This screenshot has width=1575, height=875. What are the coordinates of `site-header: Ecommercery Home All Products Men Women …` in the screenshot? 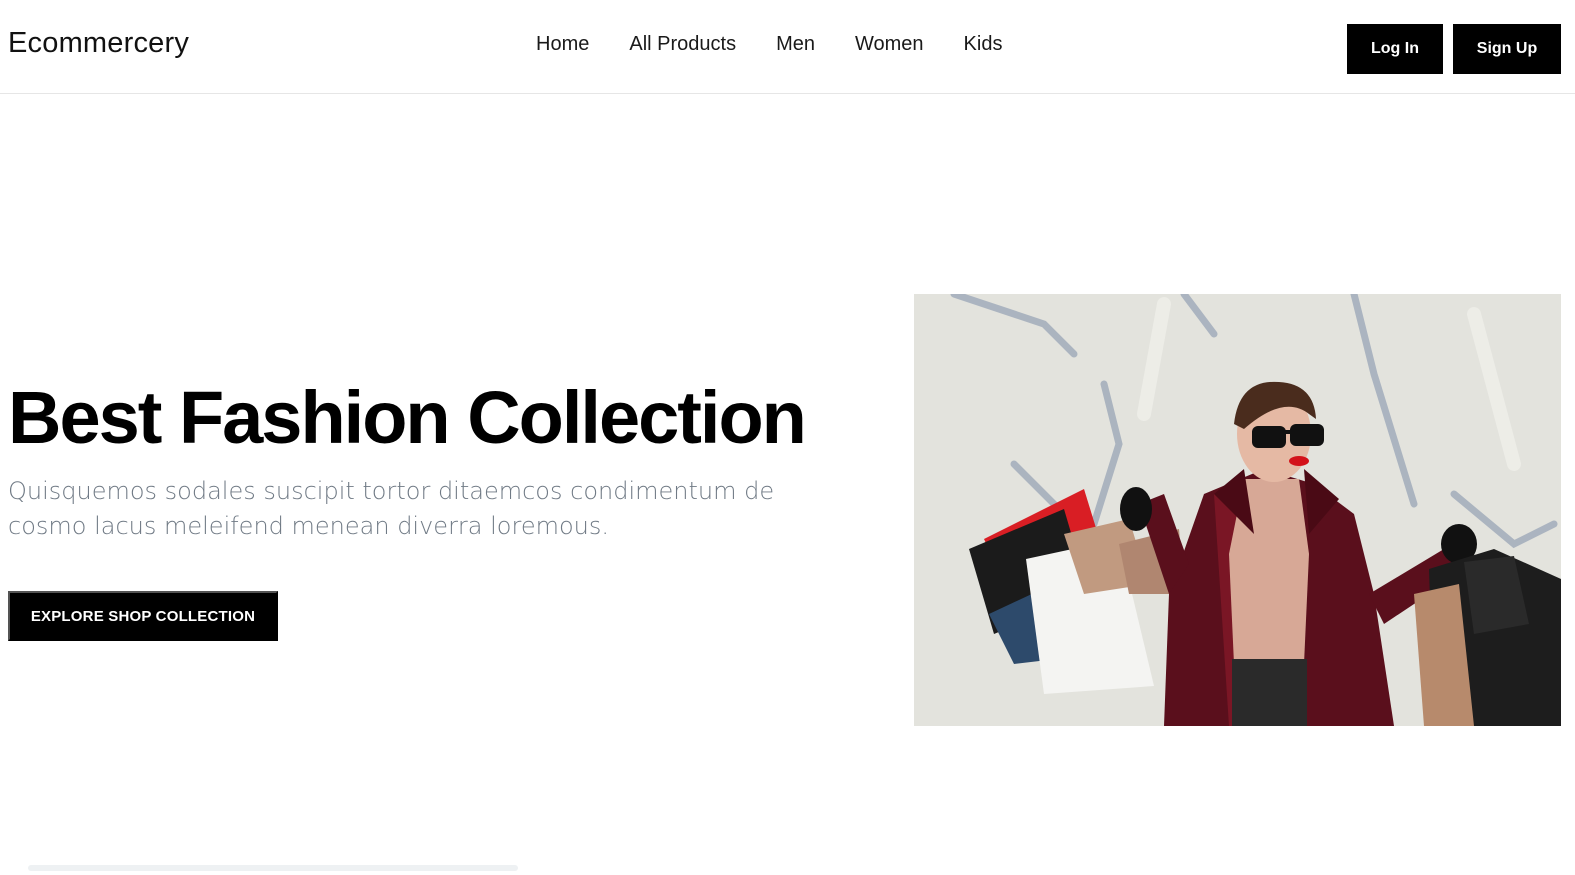 It's located at (787, 47).